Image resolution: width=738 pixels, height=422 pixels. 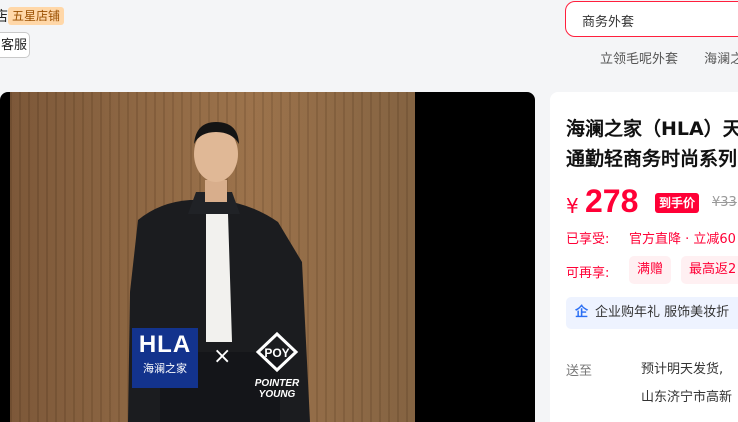 I want to click on product-title-line-1: 海澜之家（HLA）天, so click(x=652, y=129).